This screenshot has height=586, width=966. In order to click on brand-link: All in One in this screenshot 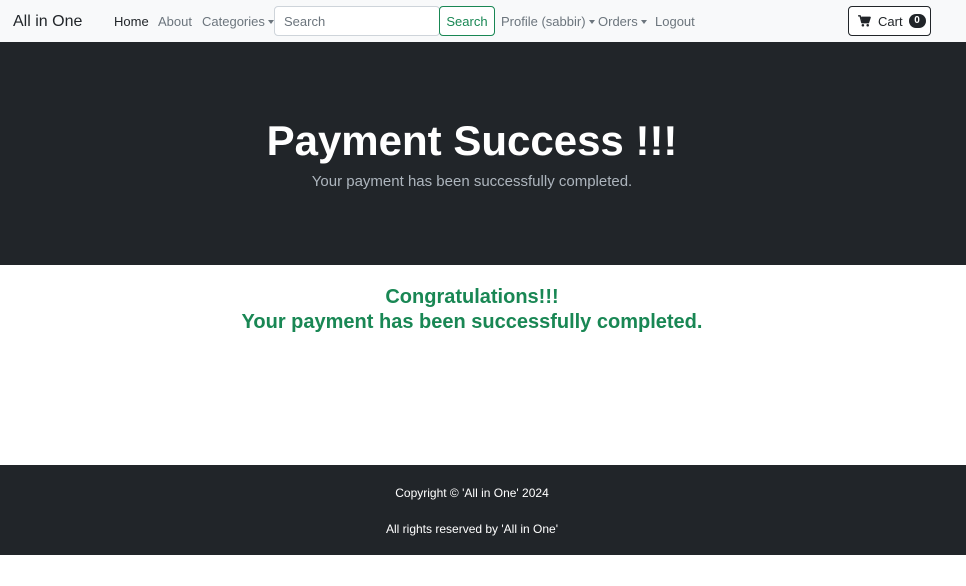, I will do `click(47, 22)`.